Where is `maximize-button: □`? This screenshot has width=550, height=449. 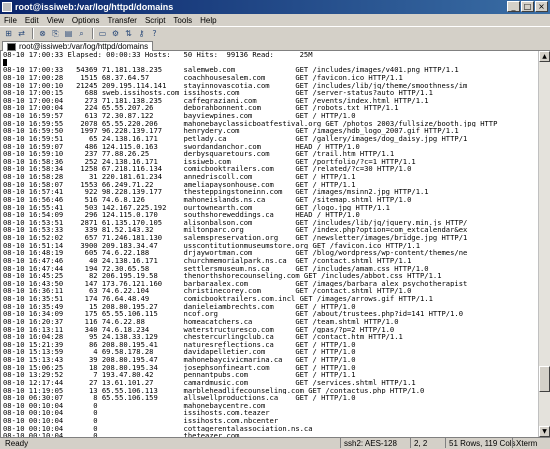
maximize-button: □ is located at coordinates (527, 6).